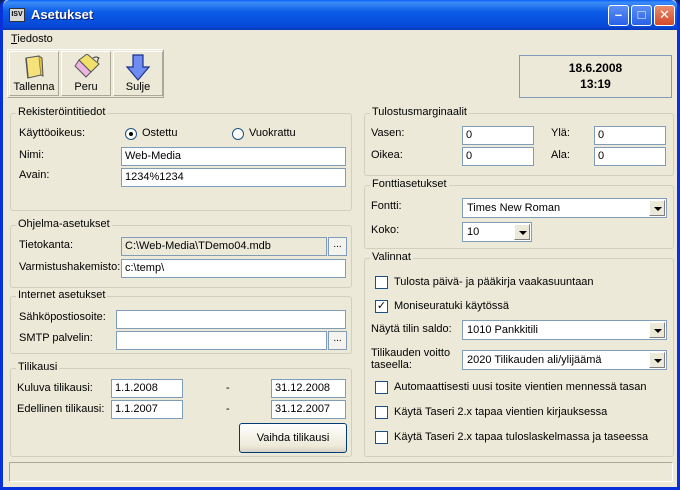  I want to click on undo-label: Peru, so click(86, 87).